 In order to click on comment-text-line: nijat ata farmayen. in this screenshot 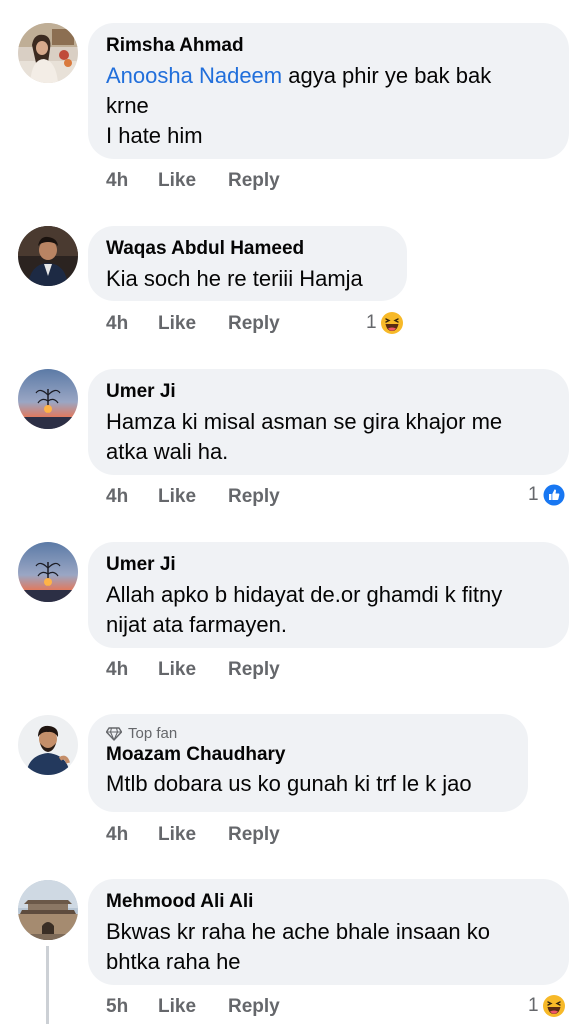, I will do `click(196, 624)`.